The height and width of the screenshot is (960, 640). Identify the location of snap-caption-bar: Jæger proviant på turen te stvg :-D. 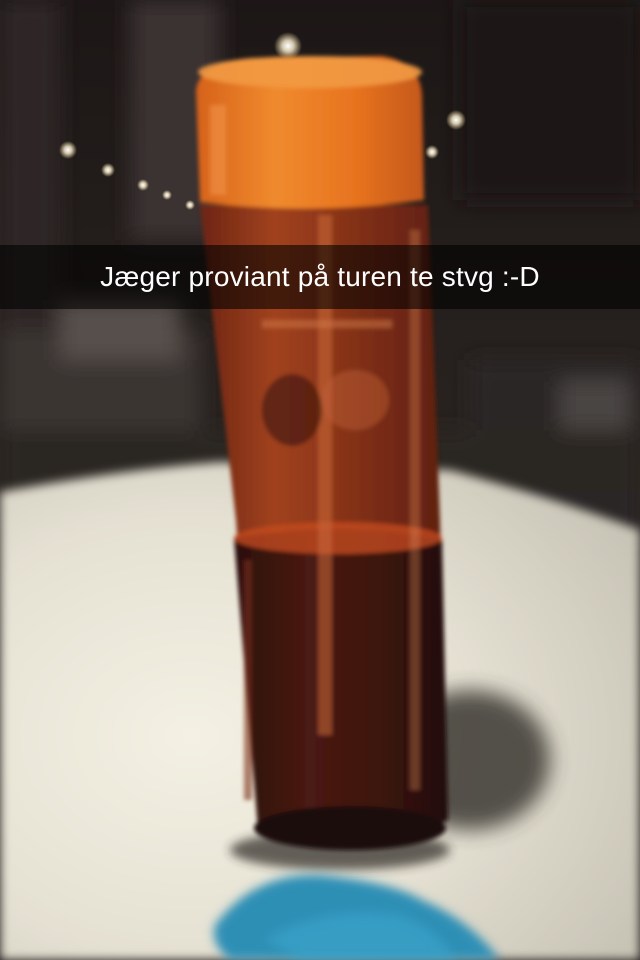
(320, 277).